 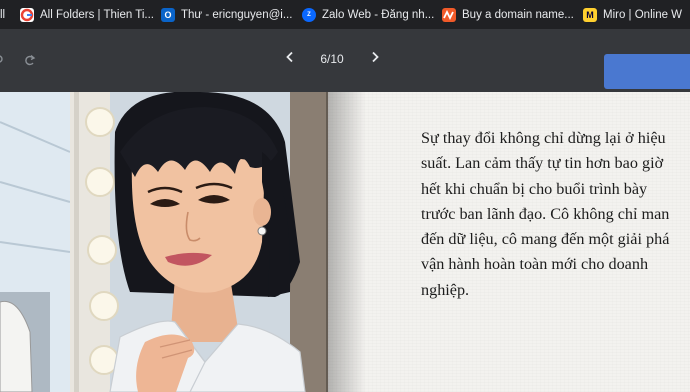 I want to click on bookmark-partial: ll, so click(x=2, y=14).